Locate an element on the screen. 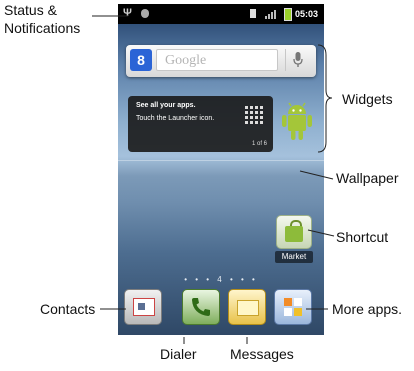  tip-text: Touch the Launcher icon. is located at coordinates (175, 118).